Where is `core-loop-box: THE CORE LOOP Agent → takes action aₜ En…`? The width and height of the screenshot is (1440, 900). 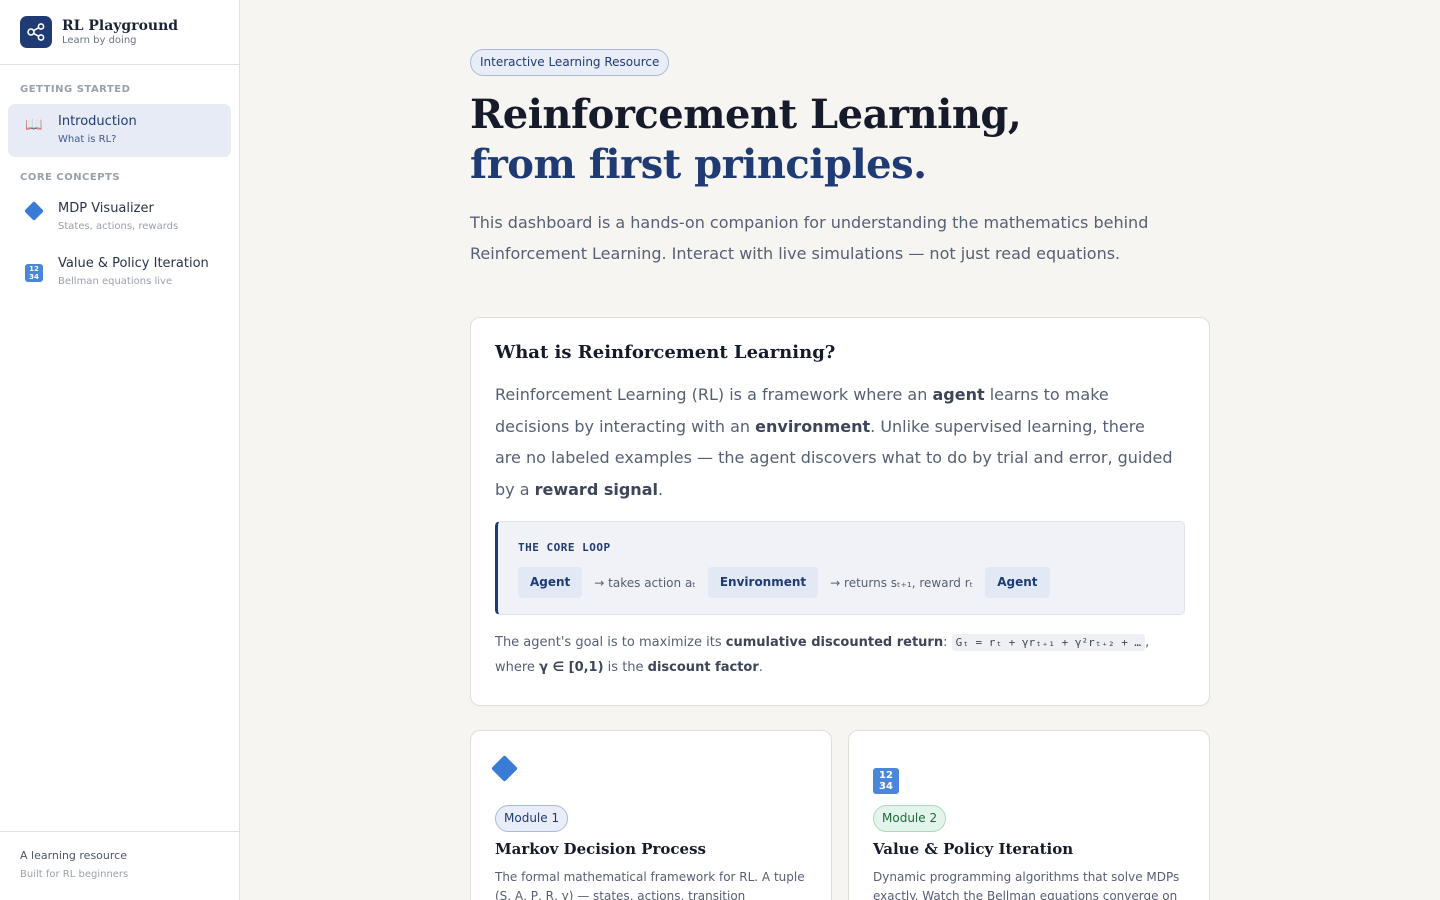
core-loop-box: THE CORE LOOP Agent → takes action aₜ En… is located at coordinates (840, 568).